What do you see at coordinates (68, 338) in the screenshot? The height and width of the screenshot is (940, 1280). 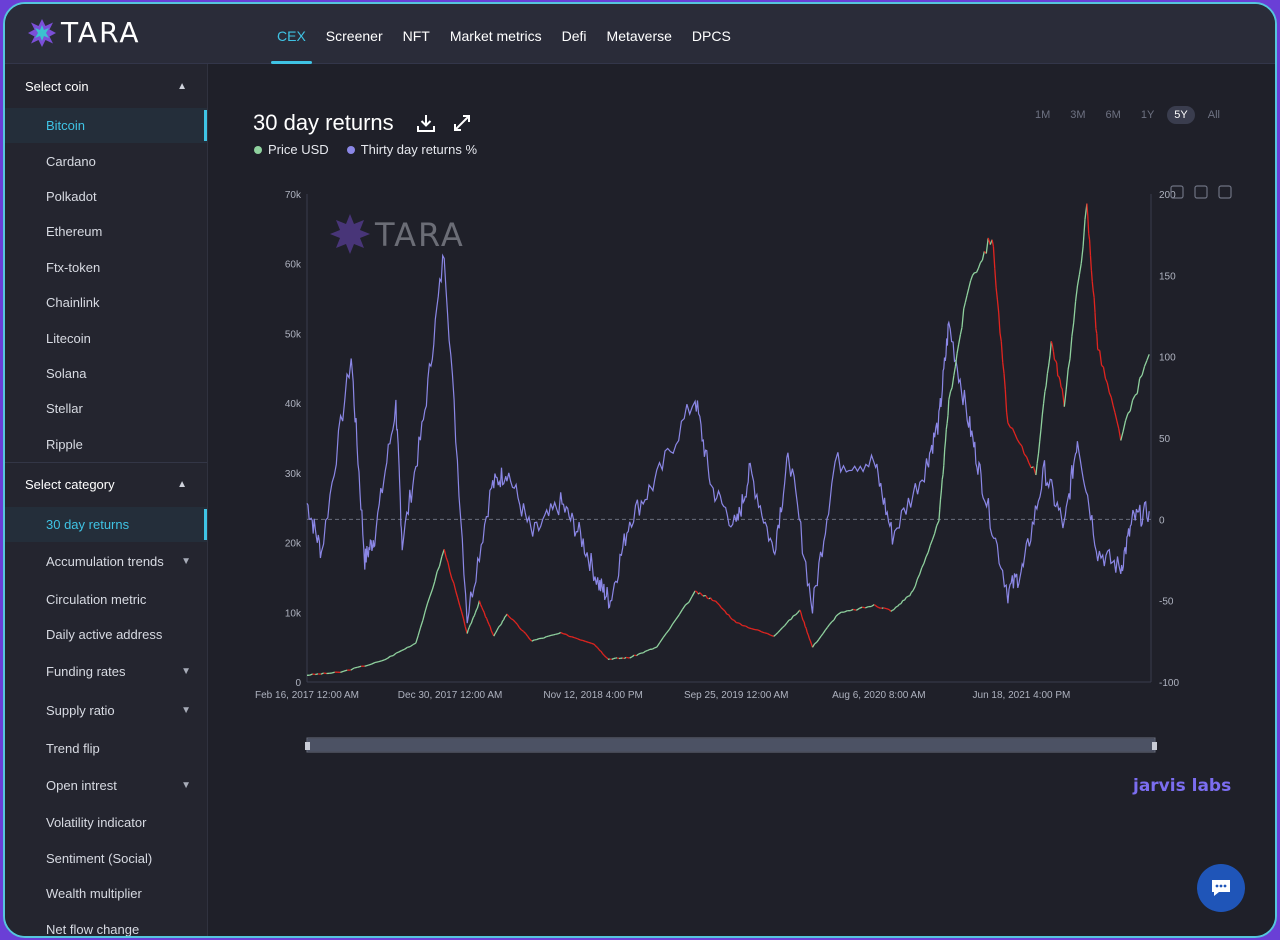 I see `sidebar-item-label: Litecoin` at bounding box center [68, 338].